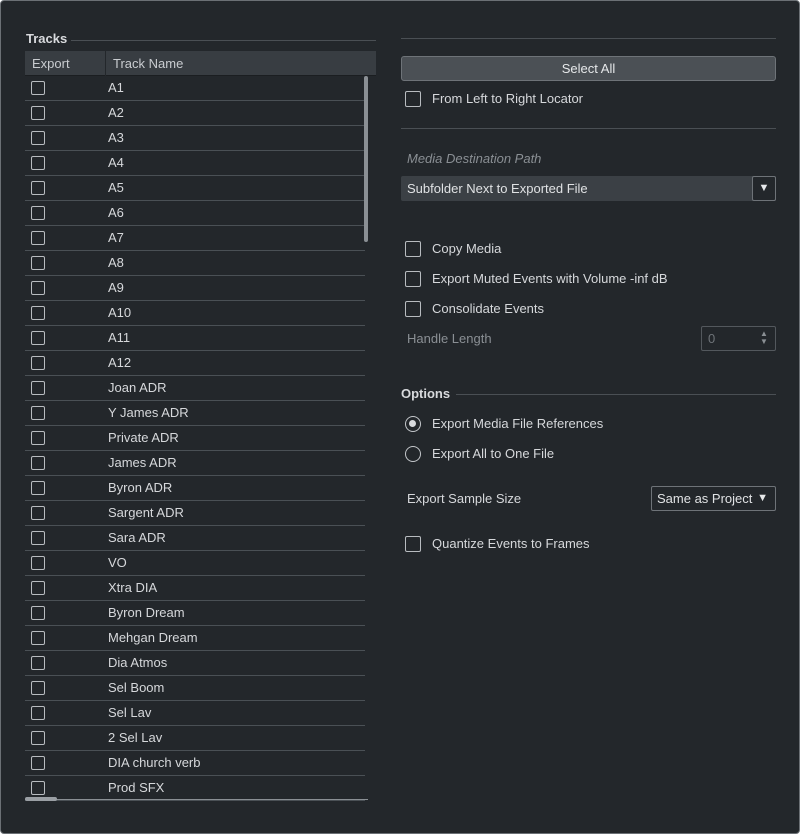 The height and width of the screenshot is (834, 800). Describe the element at coordinates (120, 312) in the screenshot. I see `track-name: A10` at that location.